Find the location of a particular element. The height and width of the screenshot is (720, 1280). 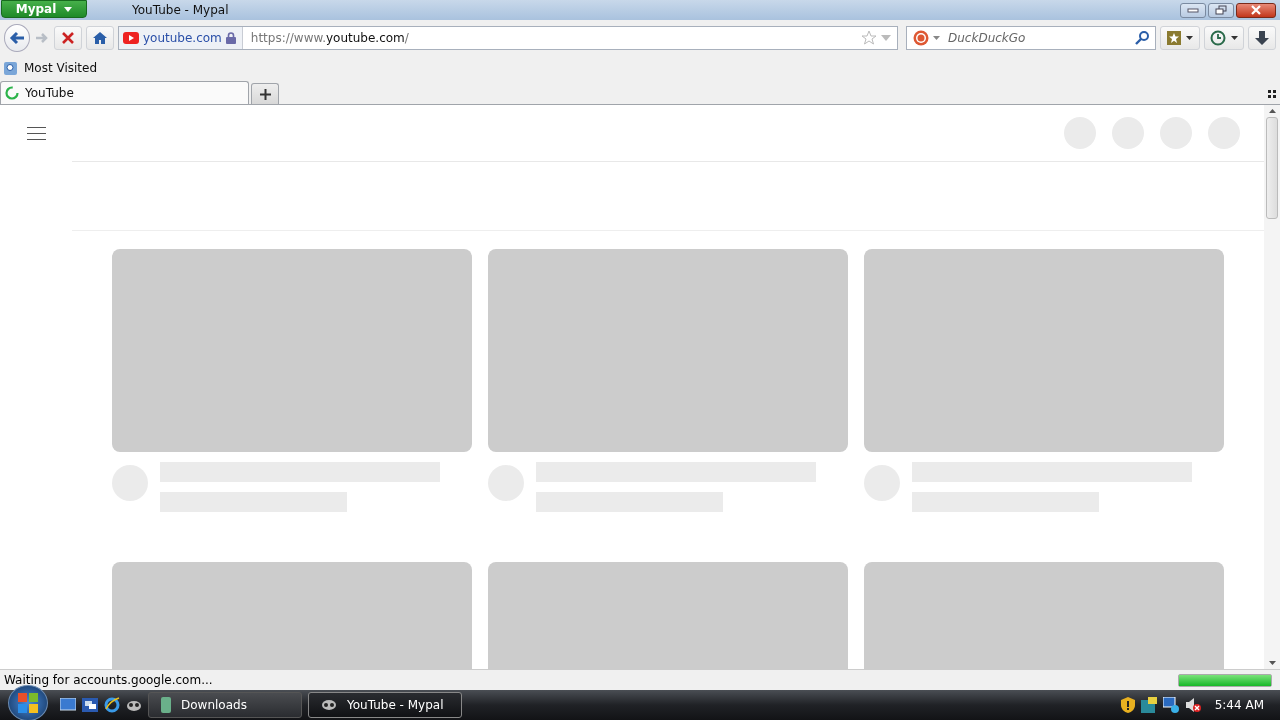

taskbar-button: Downloads is located at coordinates (225, 705).